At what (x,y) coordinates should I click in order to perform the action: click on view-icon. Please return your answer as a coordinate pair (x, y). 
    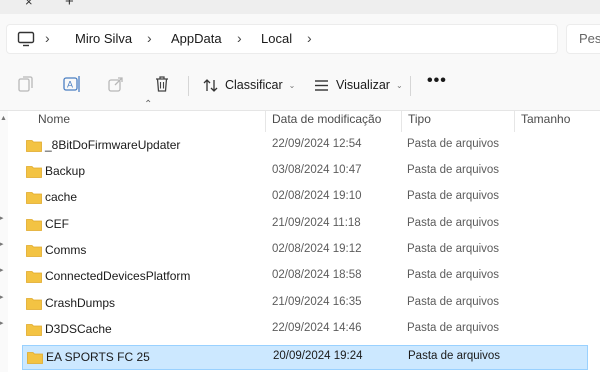
    Looking at the image, I should click on (321, 85).